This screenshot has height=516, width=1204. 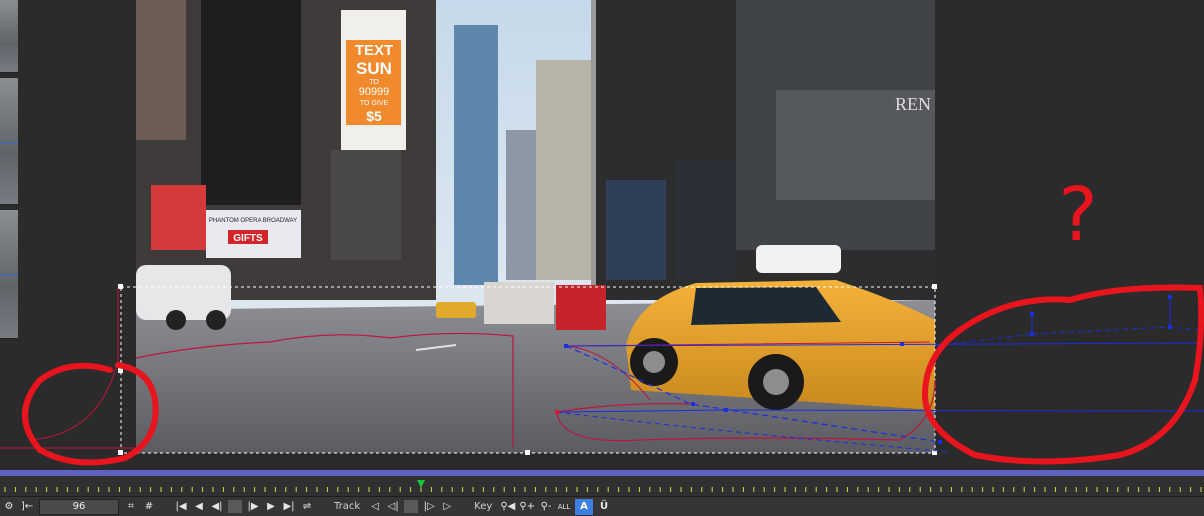 What do you see at coordinates (527, 452) in the screenshot?
I see `bbox-handle-bm` at bounding box center [527, 452].